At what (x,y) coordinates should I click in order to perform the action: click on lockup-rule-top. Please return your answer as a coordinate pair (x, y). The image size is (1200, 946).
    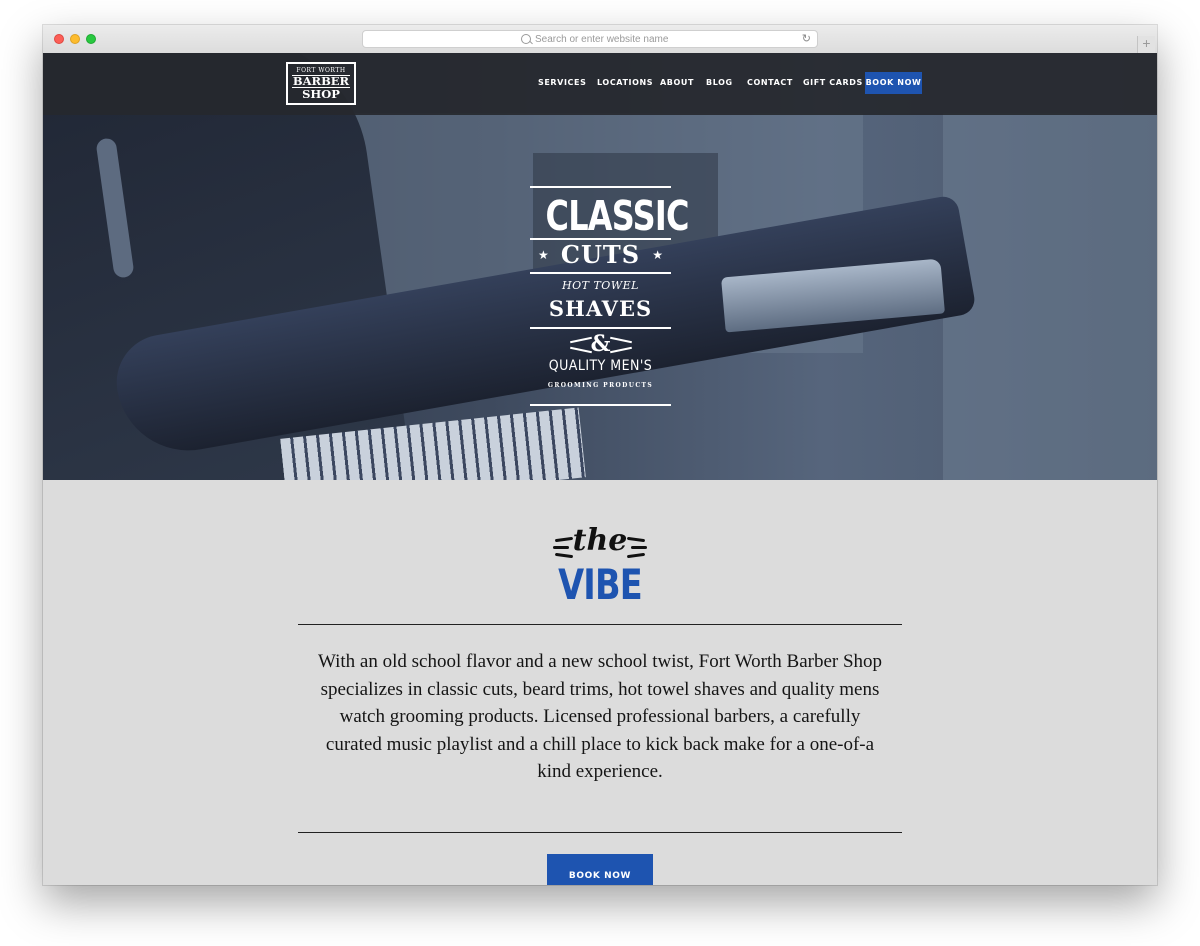
    Looking at the image, I should click on (600, 187).